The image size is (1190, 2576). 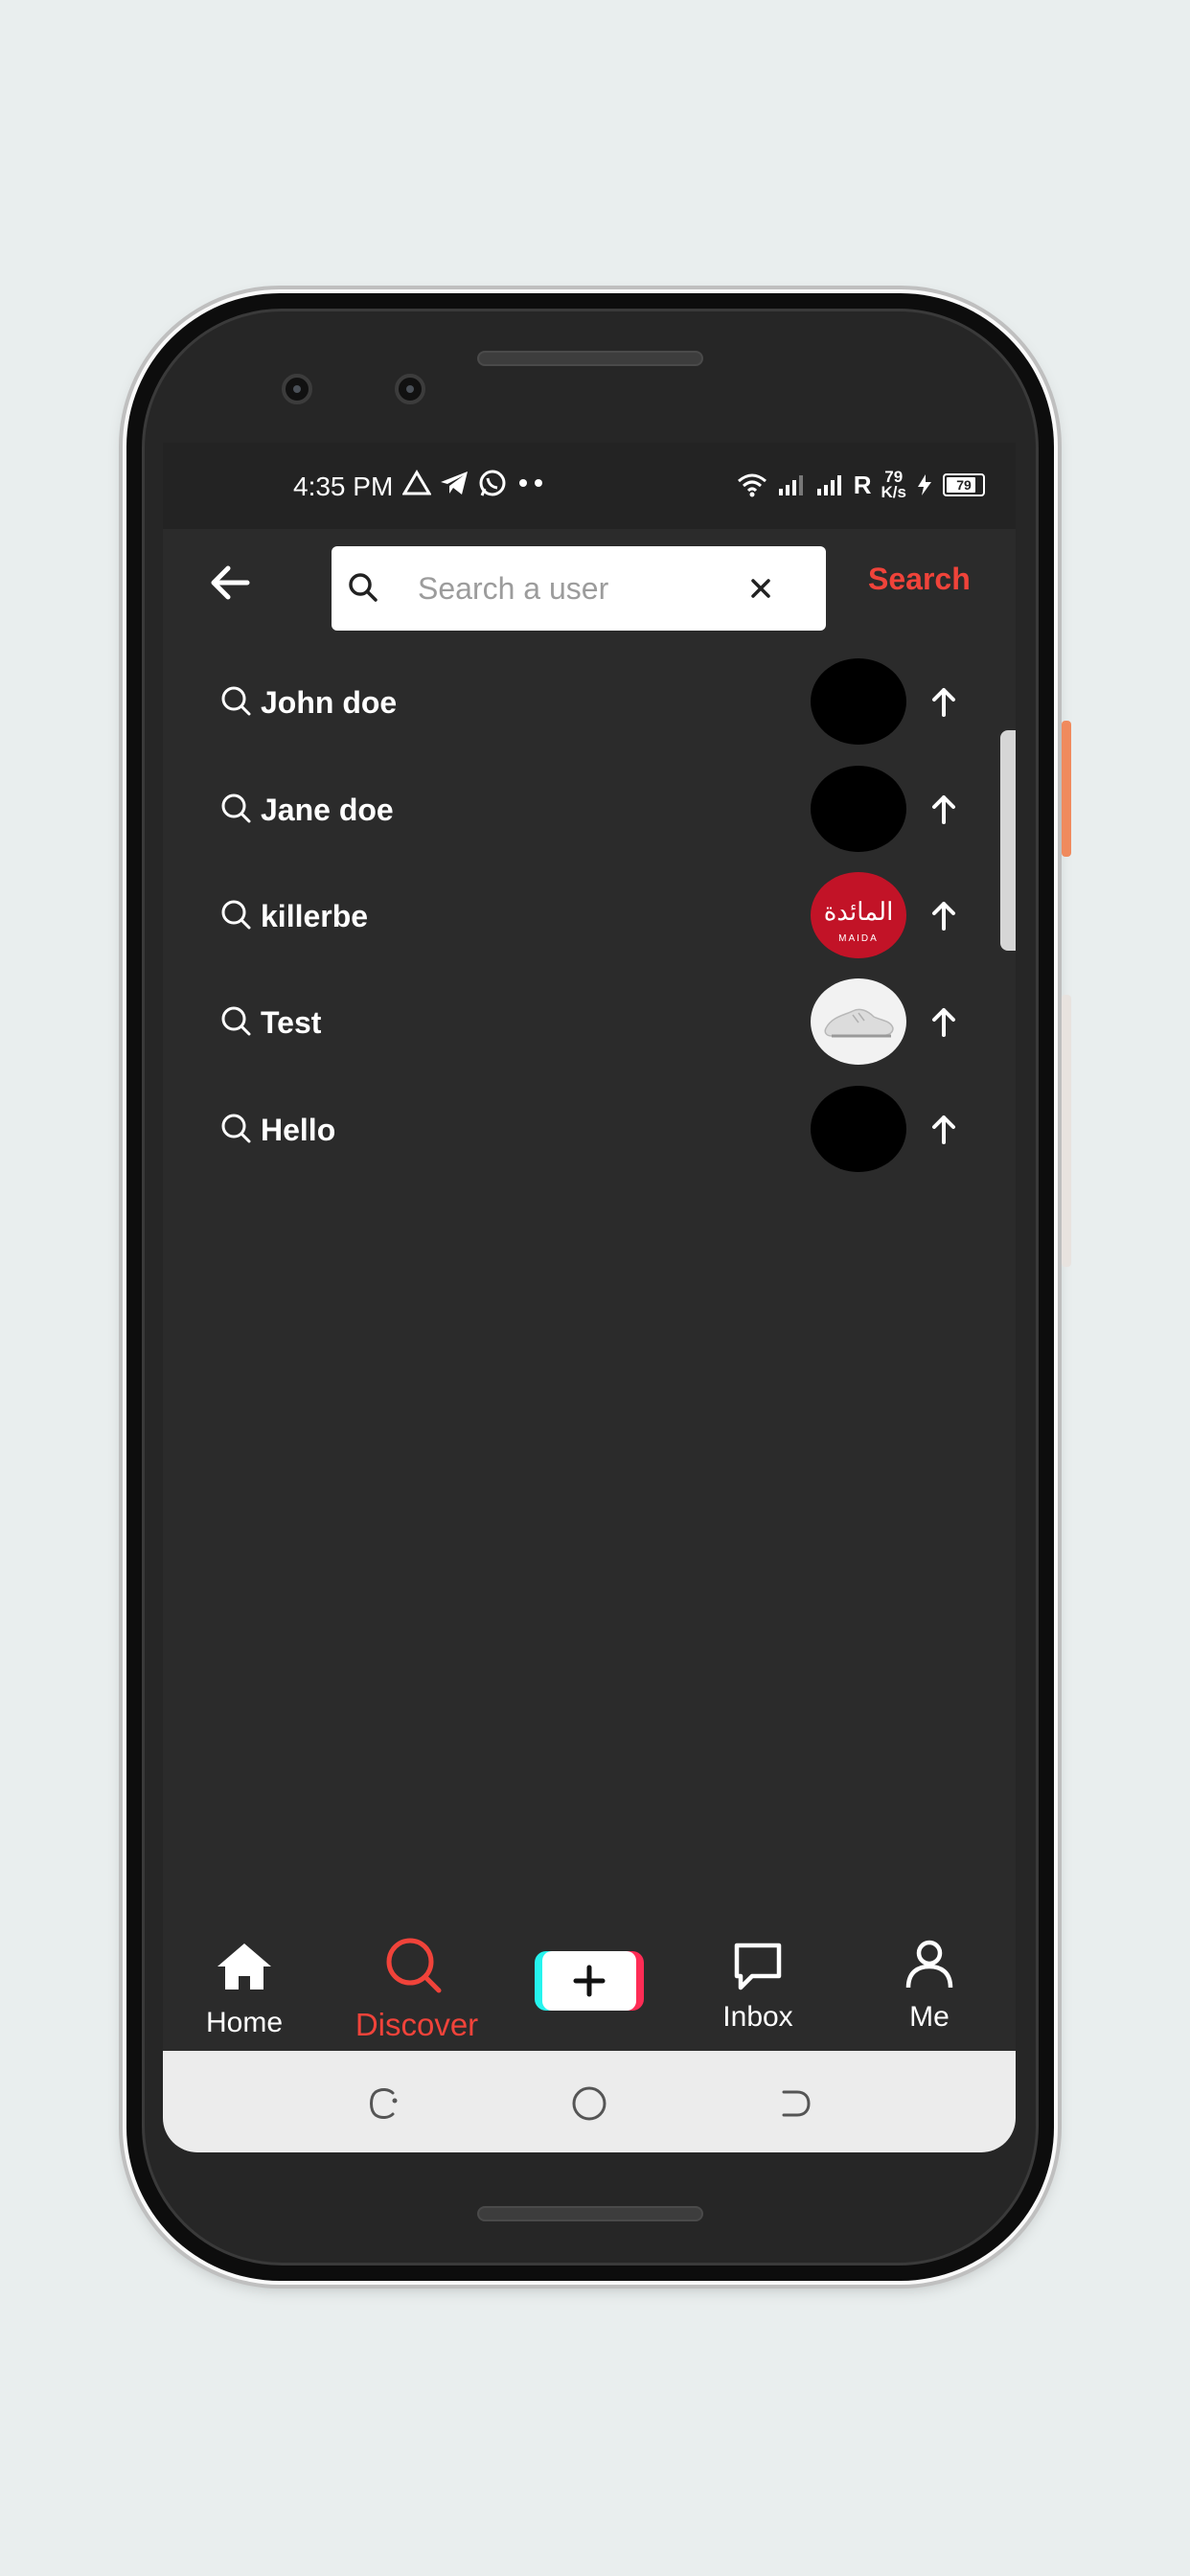 I want to click on status-bar: 4:35 PM R 79 K/s 79, so click(x=590, y=486).